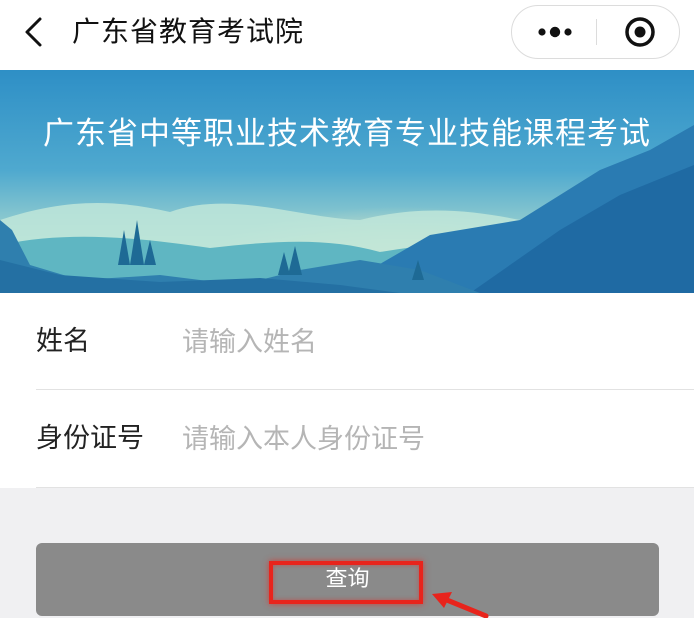 The image size is (694, 618). I want to click on back-button, so click(36, 32).